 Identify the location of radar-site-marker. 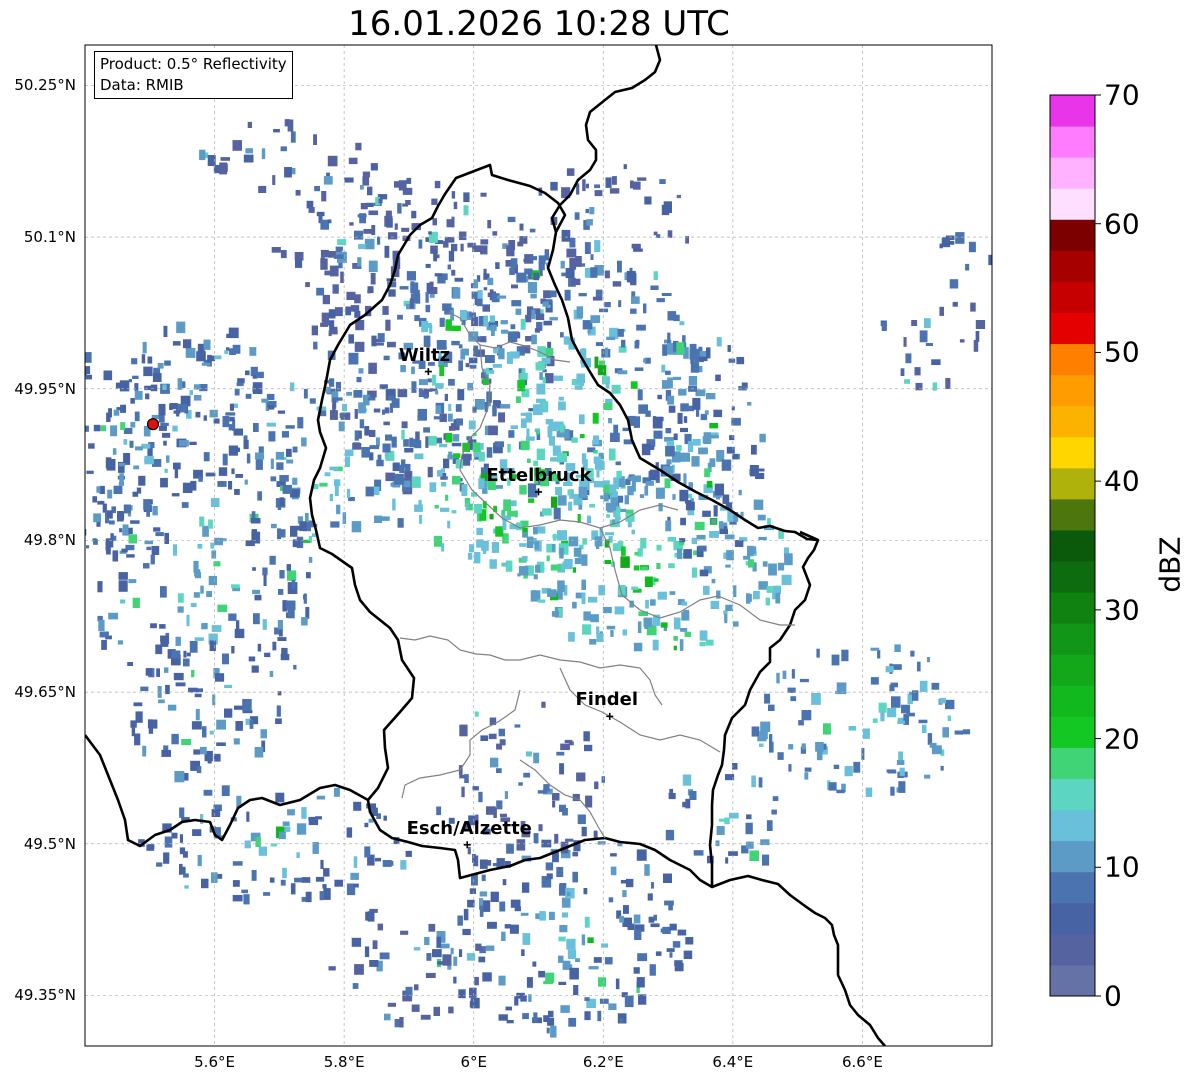
(153, 424).